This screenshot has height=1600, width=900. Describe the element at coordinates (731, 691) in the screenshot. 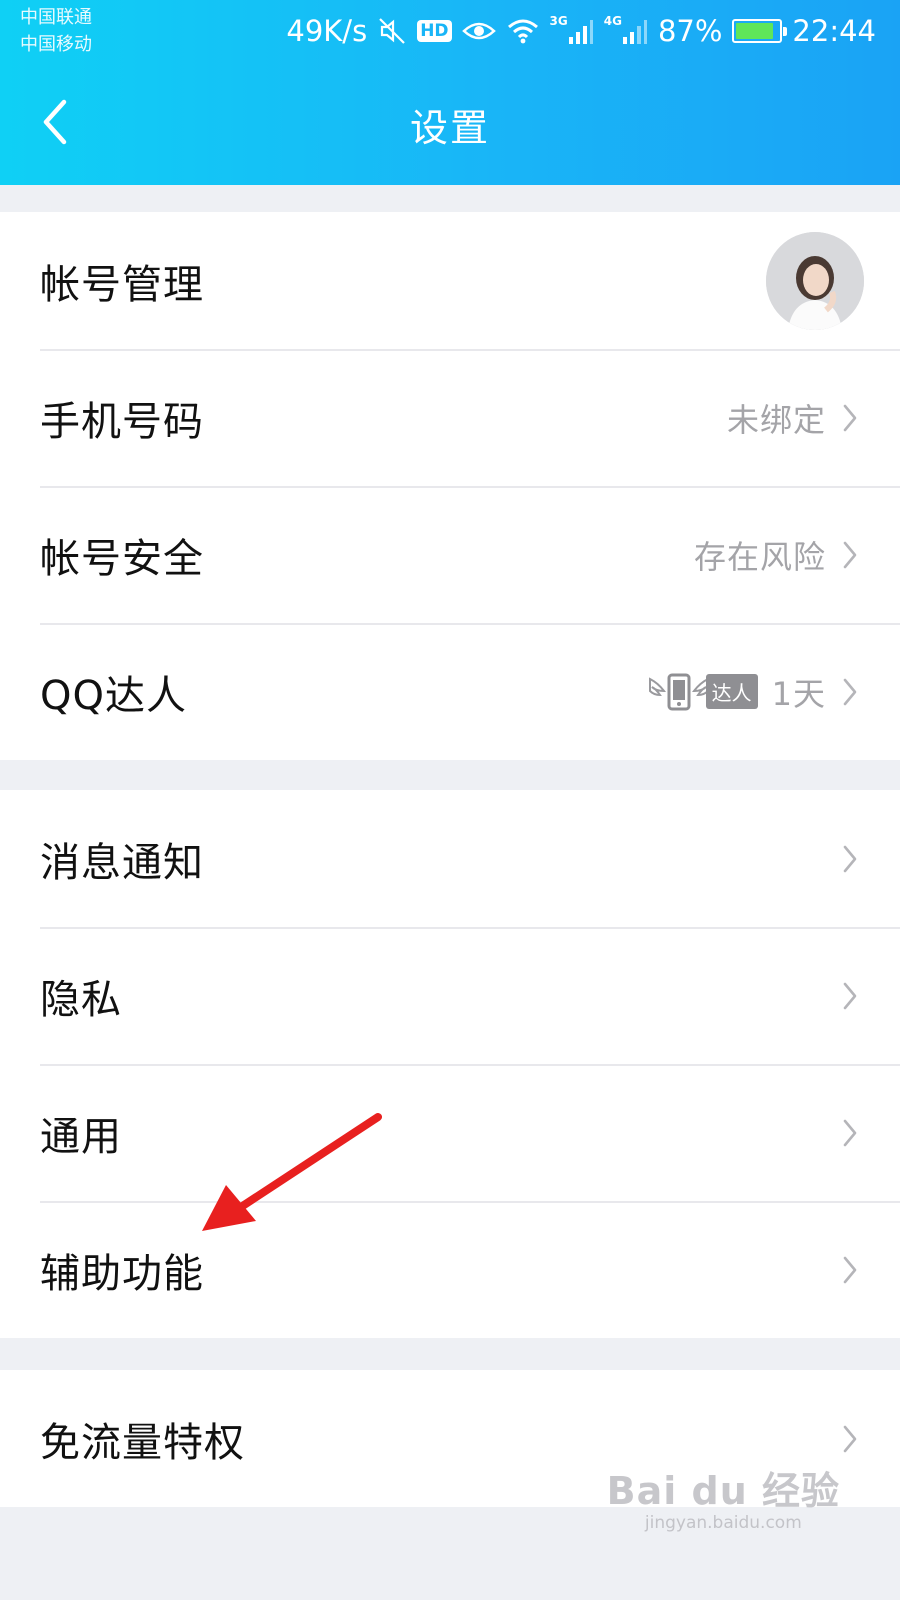

I see `daren-tag: 达人` at that location.